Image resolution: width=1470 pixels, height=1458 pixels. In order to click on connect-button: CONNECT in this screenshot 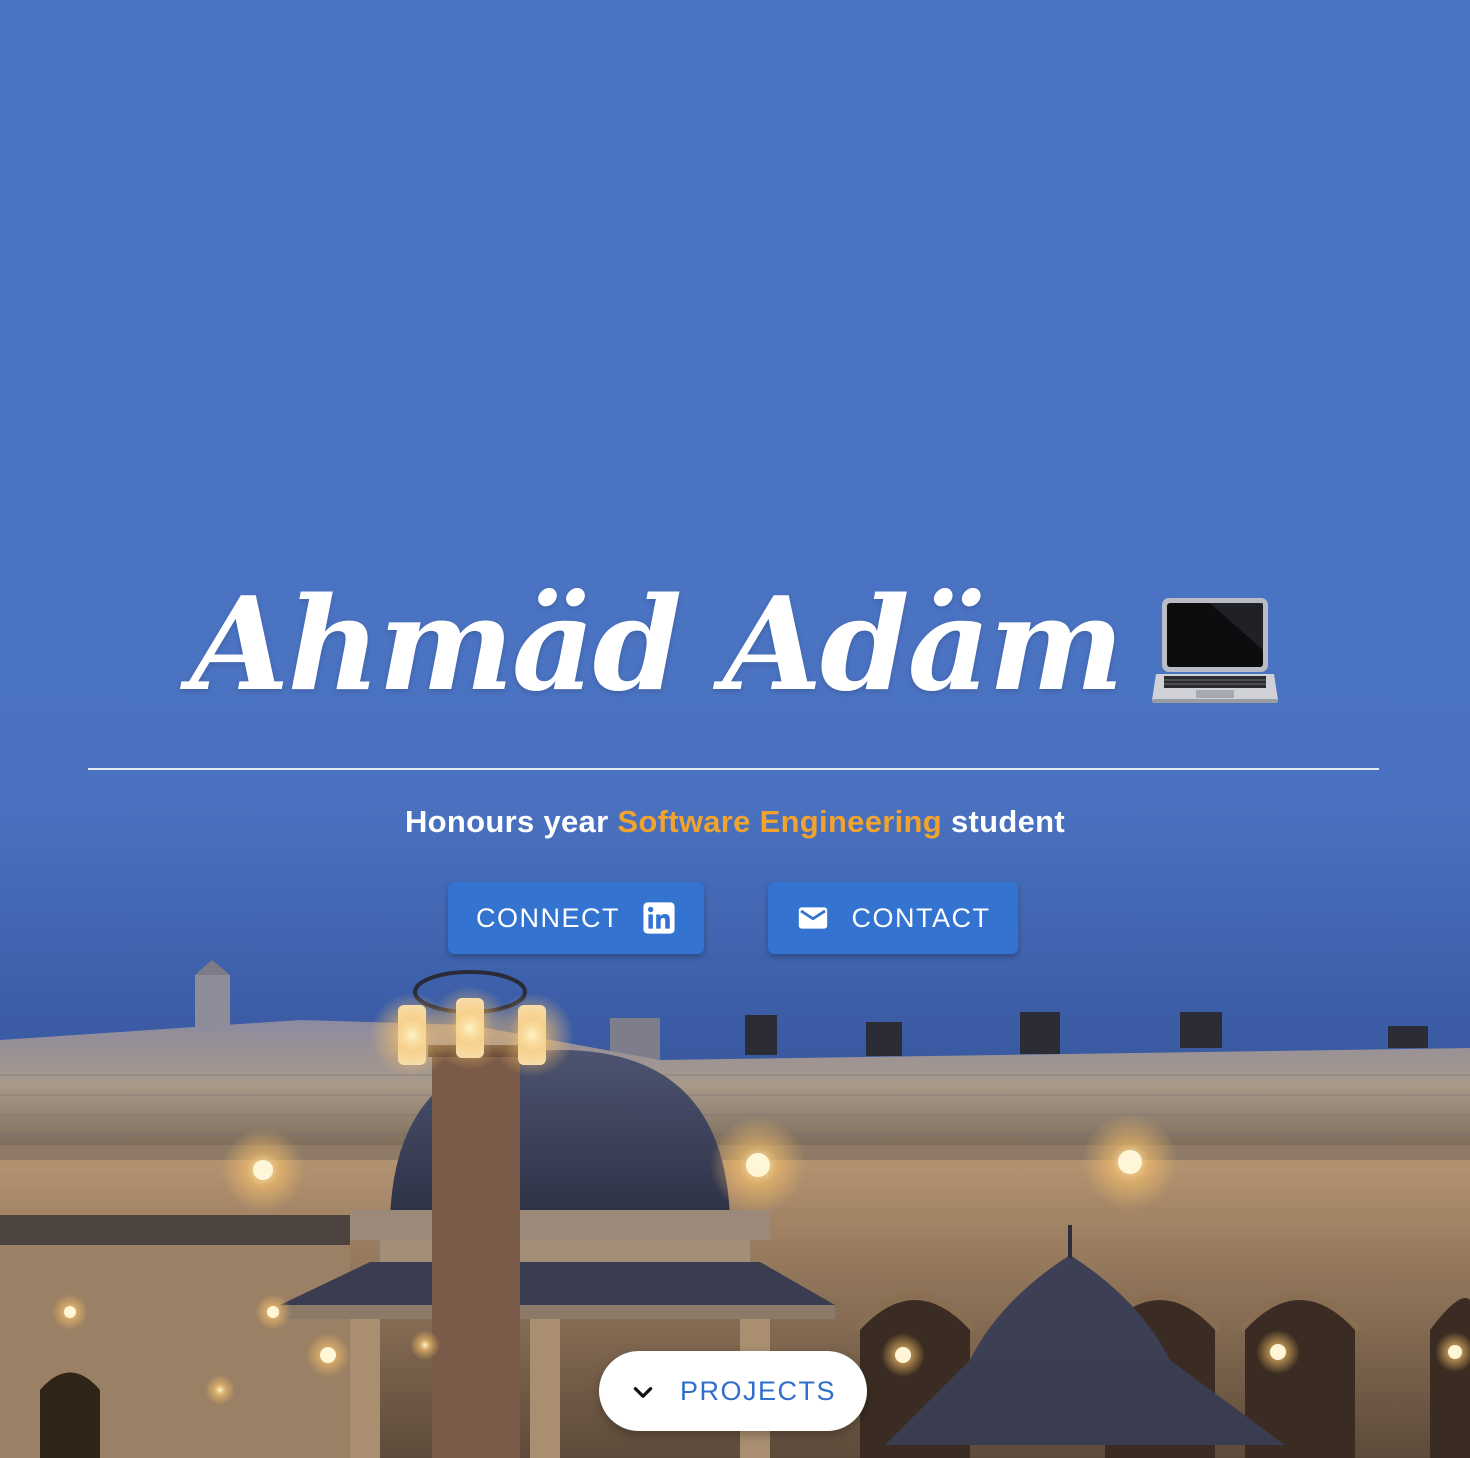, I will do `click(576, 918)`.